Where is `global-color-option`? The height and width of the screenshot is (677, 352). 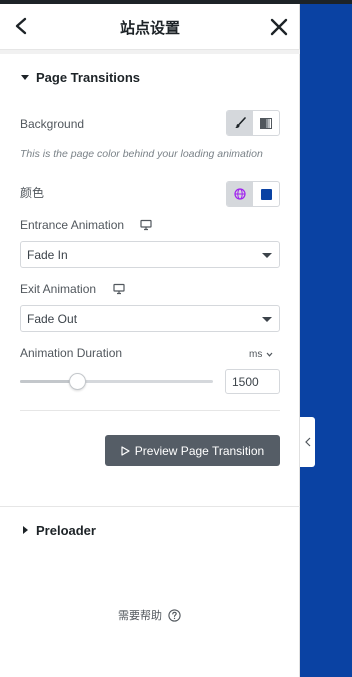
global-color-option is located at coordinates (240, 194).